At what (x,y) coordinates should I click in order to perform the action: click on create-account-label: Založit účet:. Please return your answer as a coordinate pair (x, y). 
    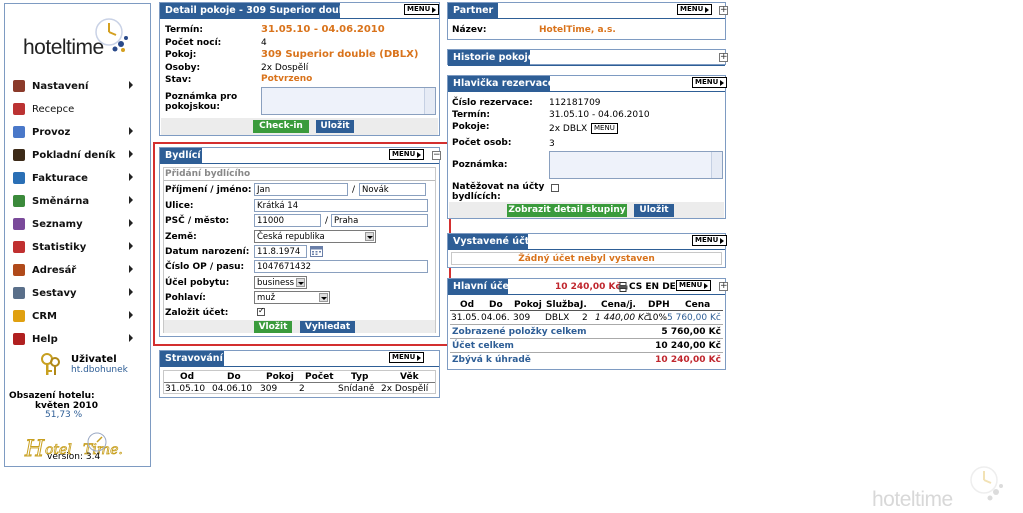
    Looking at the image, I should click on (197, 313).